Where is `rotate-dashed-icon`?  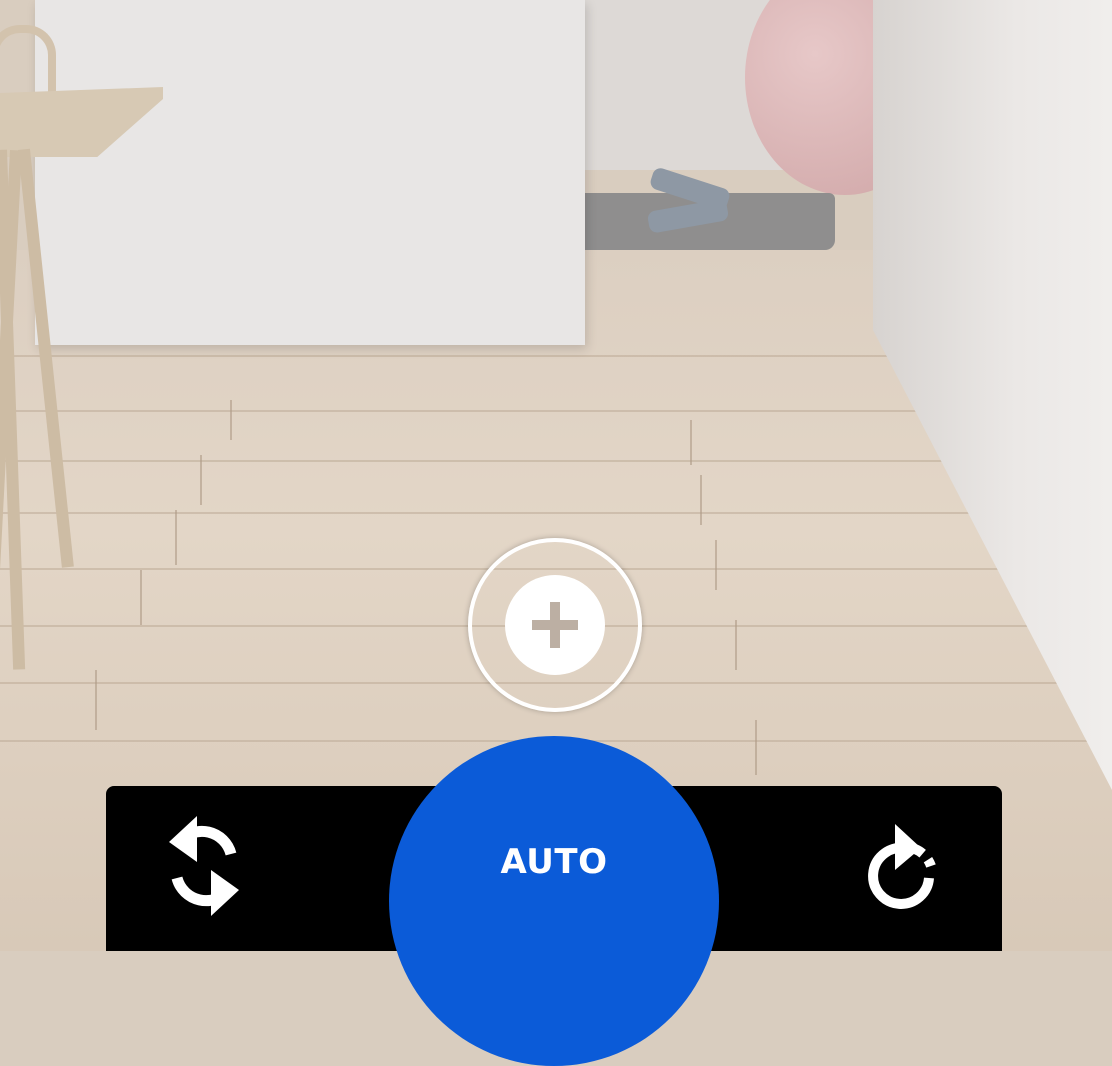 rotate-dashed-icon is located at coordinates (902, 866).